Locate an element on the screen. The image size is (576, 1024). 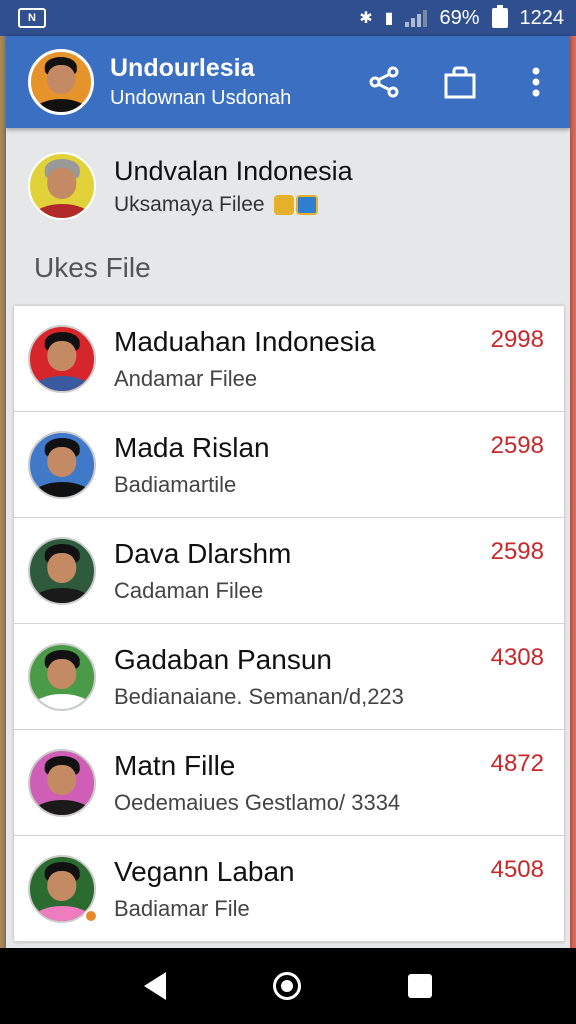
contact-name: Dava Dlarshm is located at coordinates (203, 553).